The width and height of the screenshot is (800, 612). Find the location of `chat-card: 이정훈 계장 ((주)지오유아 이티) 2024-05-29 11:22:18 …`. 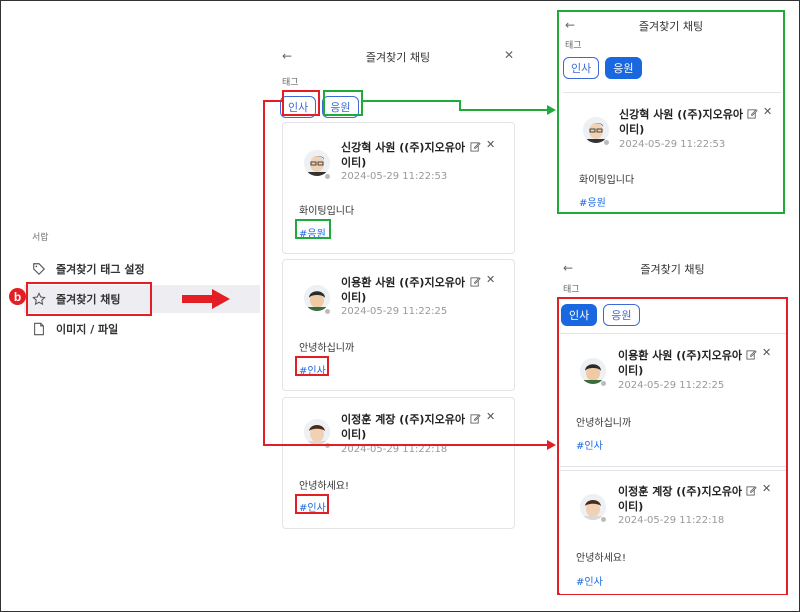

chat-card: 이정훈 계장 ((주)지오유아 이티) 2024-05-29 11:22:18 … is located at coordinates (673, 532).